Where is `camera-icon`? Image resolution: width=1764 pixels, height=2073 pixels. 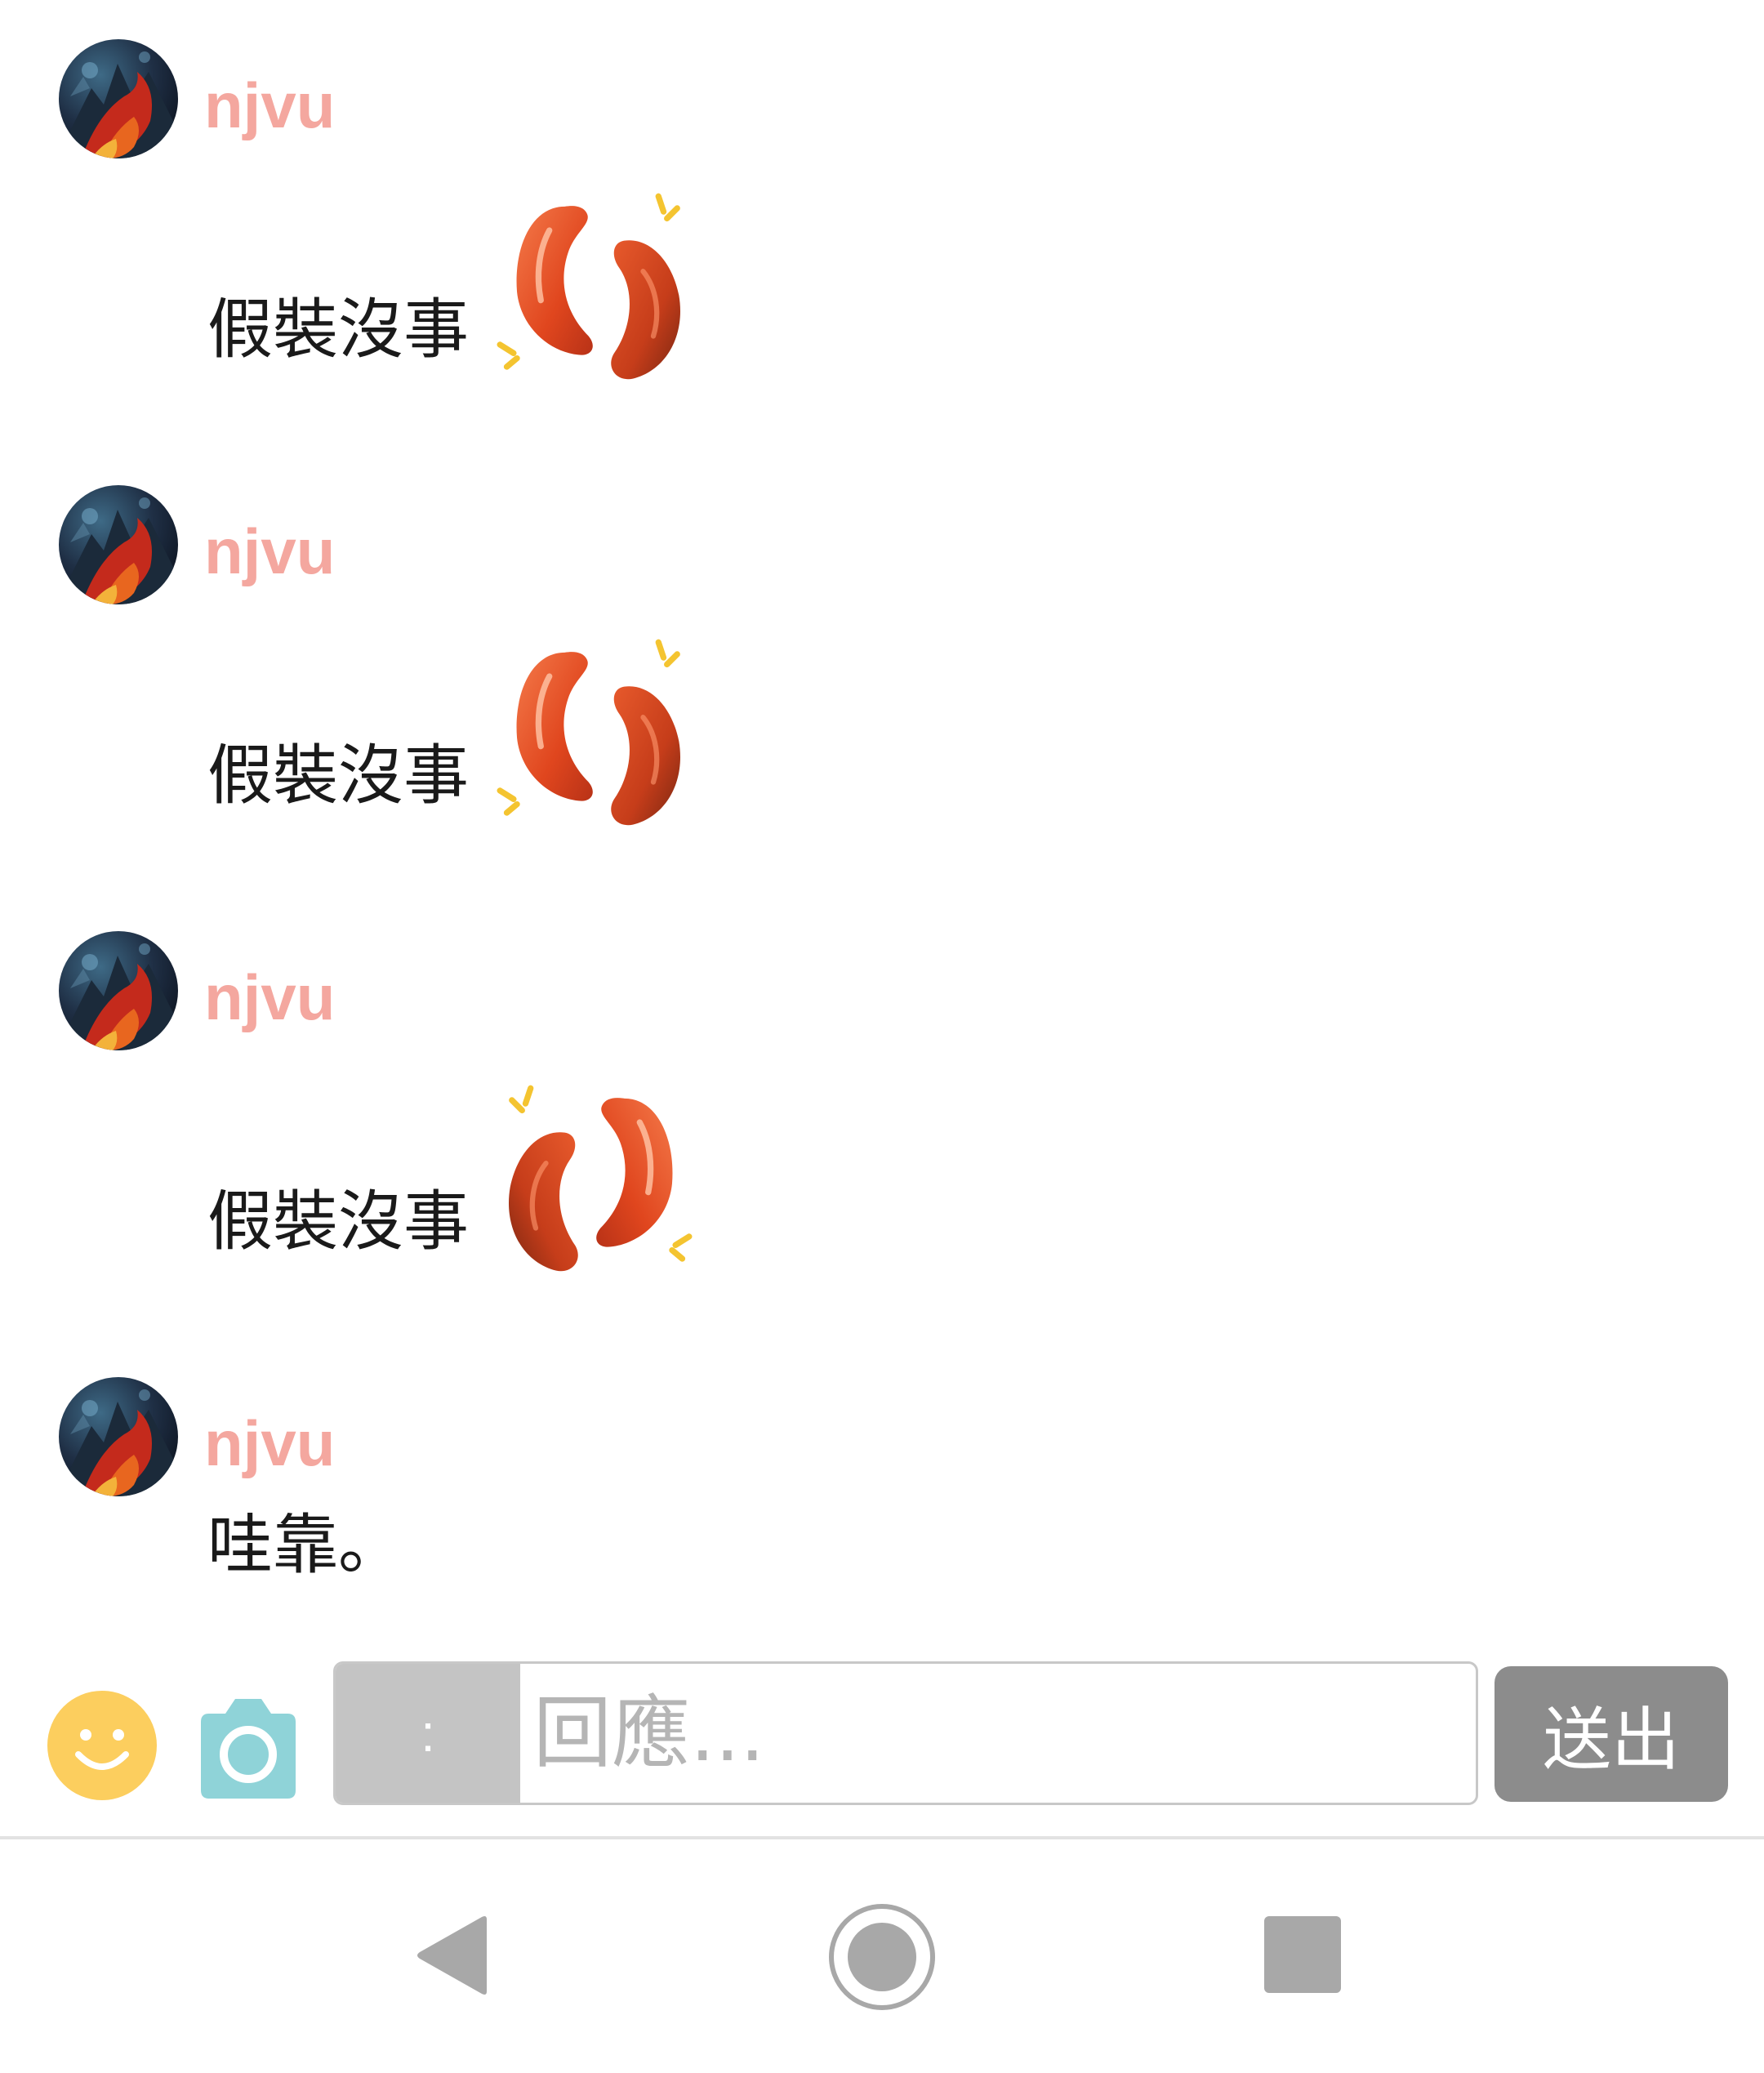
camera-icon is located at coordinates (248, 1746).